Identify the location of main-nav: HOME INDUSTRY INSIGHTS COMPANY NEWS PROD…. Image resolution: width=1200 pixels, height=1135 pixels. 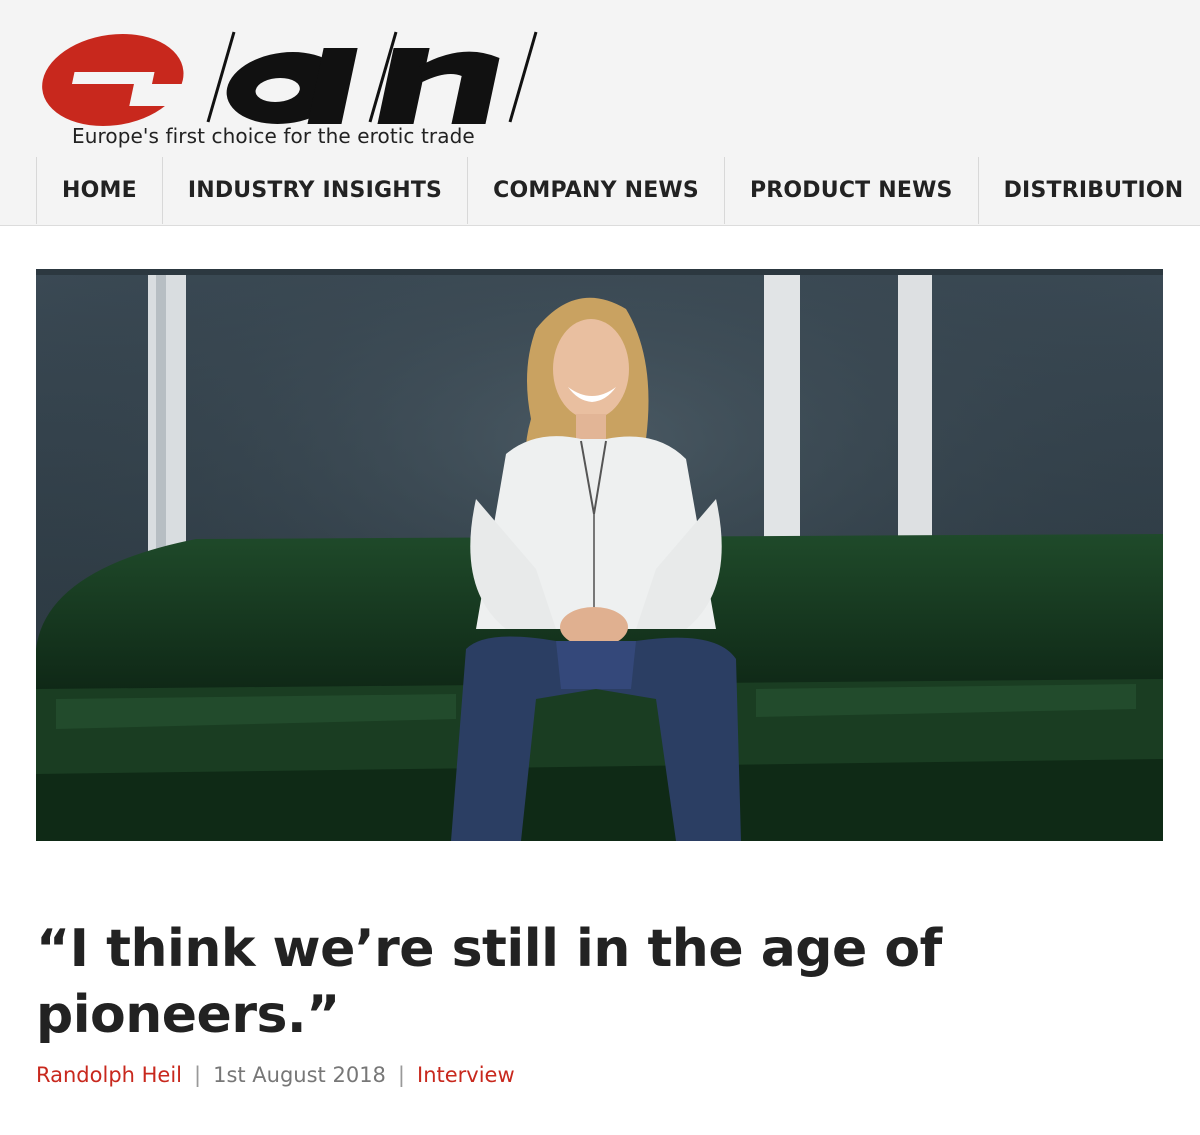
(618, 190).